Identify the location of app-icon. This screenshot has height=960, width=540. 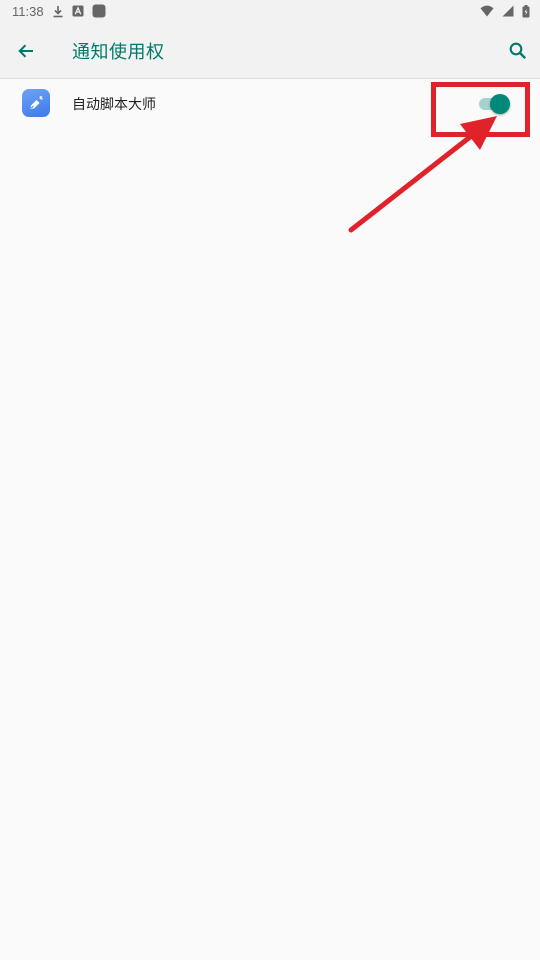
(36, 103).